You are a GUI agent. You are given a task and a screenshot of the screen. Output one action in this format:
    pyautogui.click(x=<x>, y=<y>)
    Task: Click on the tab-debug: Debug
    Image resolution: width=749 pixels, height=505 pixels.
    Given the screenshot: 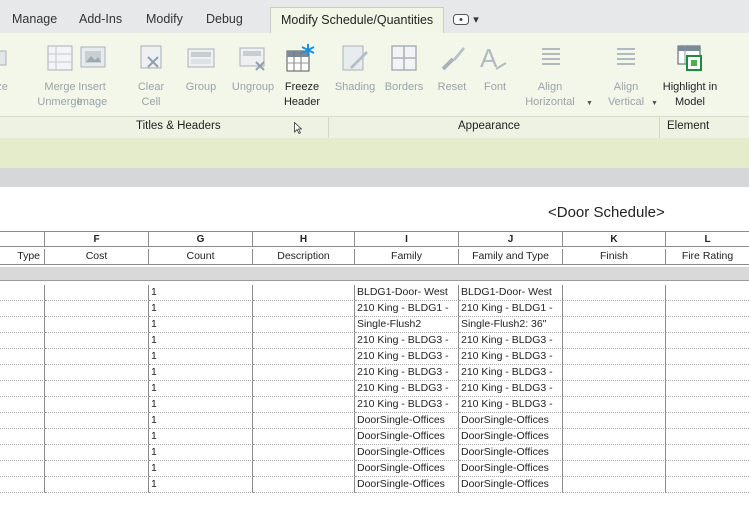 What is the action you would take?
    pyautogui.click(x=224, y=19)
    